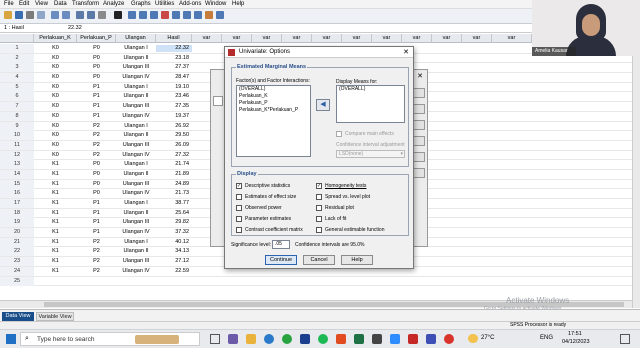  Describe the element at coordinates (96, 261) in the screenshot. I see `cell-perlakuan-p: P2` at that location.